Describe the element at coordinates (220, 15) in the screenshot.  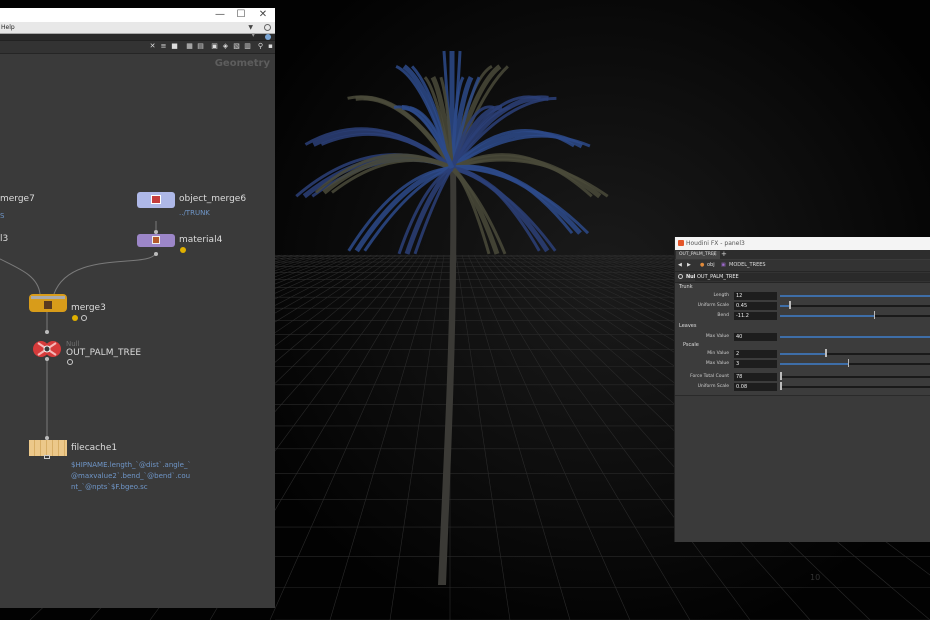
I see `minimize-icon: —` at that location.